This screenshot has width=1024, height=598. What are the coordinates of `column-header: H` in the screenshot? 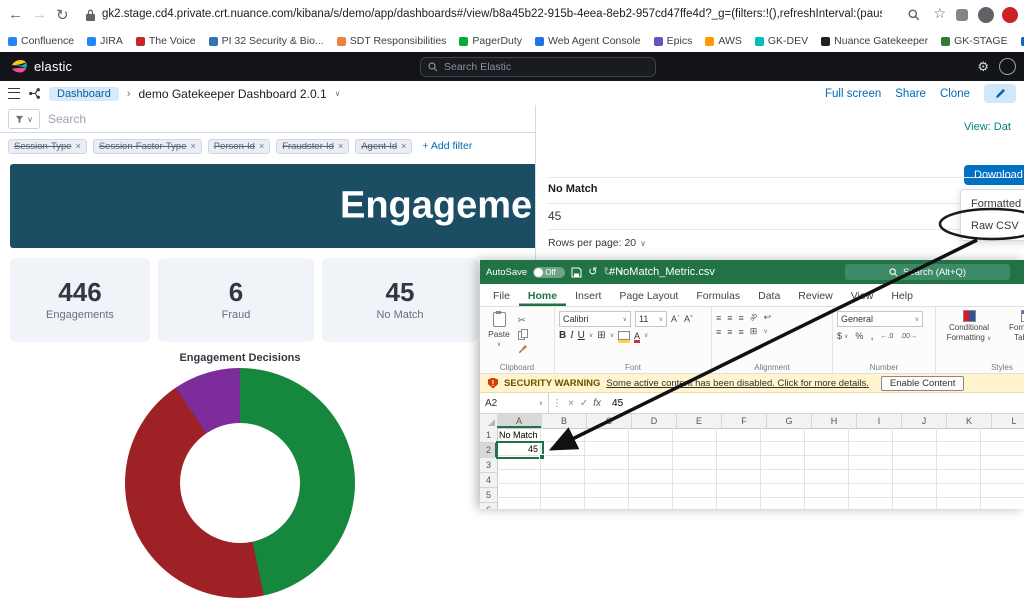 It's located at (834, 421).